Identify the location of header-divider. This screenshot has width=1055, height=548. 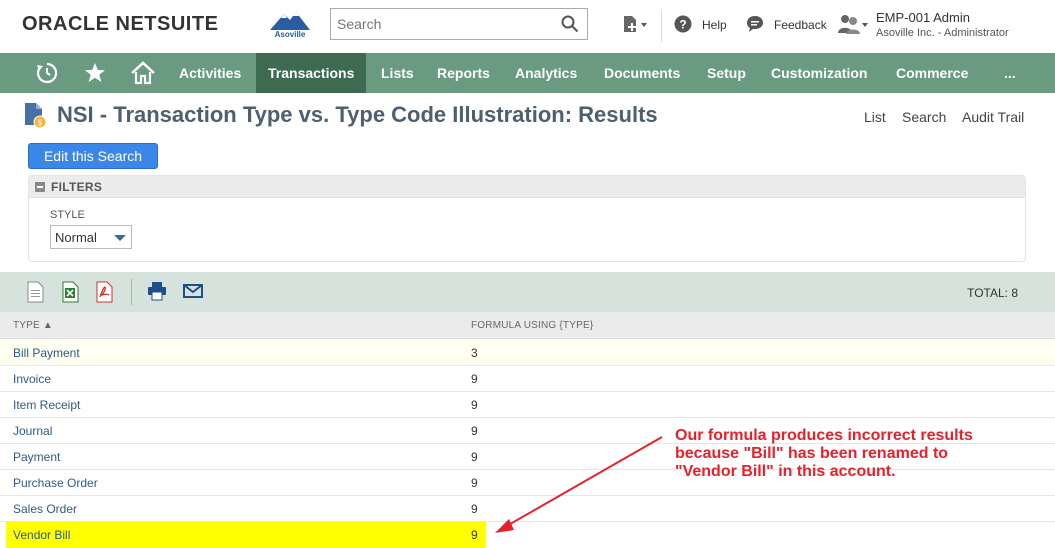
(661, 26).